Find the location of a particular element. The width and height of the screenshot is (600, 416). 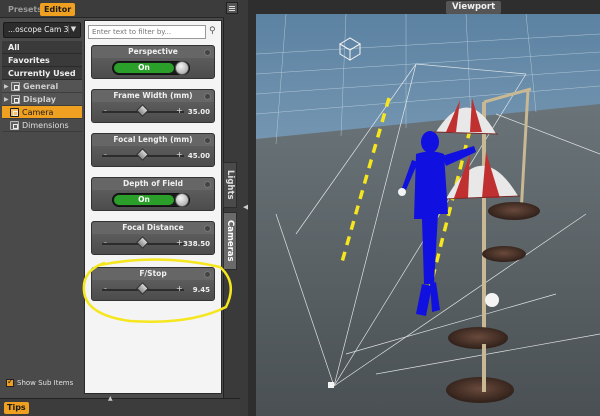

focal-distance-value: 338.50 is located at coordinates (196, 244).